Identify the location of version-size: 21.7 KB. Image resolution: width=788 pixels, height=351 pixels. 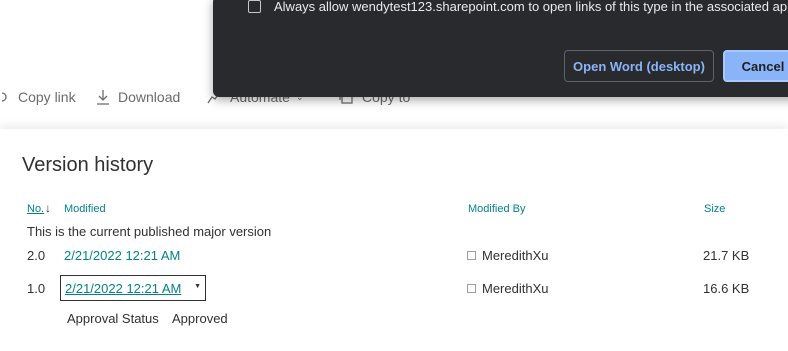
(726, 255).